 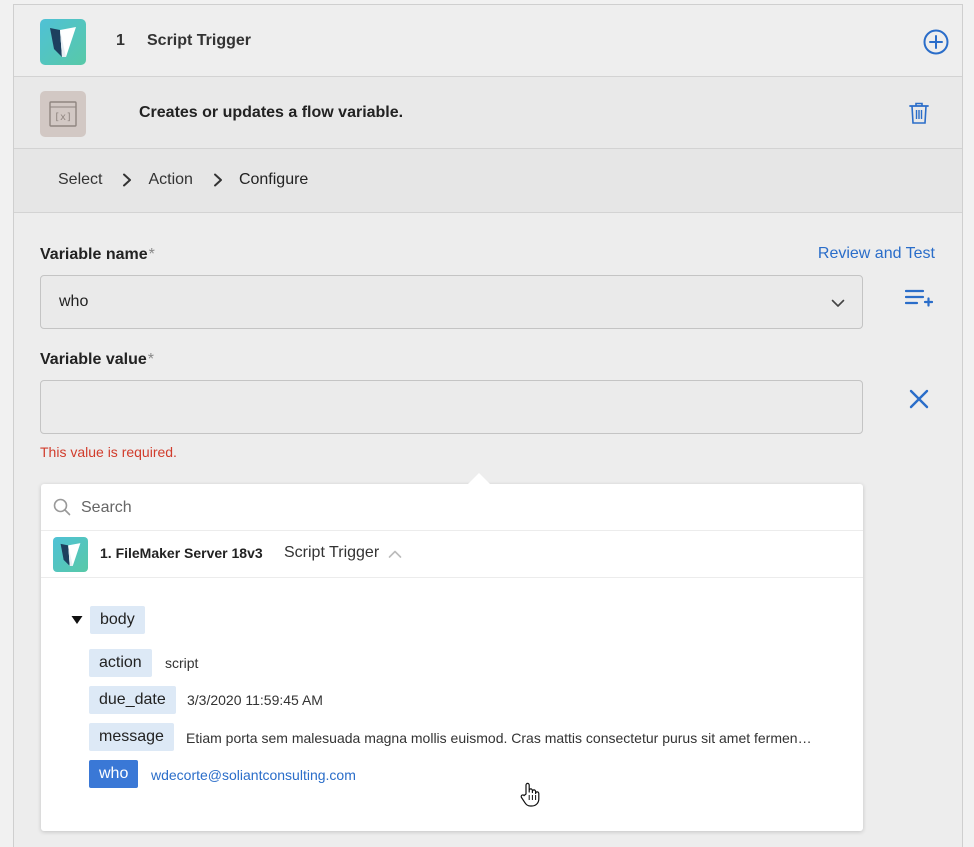 I want to click on list-add-icon, so click(x=919, y=298).